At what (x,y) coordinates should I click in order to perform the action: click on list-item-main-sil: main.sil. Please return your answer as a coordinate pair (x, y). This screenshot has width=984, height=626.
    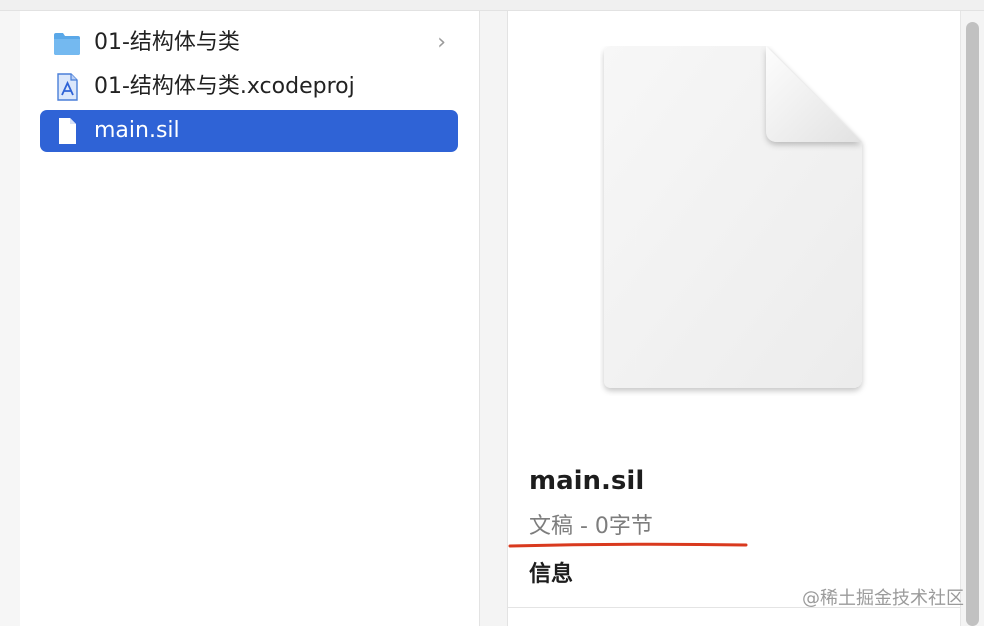
    Looking at the image, I should click on (249, 131).